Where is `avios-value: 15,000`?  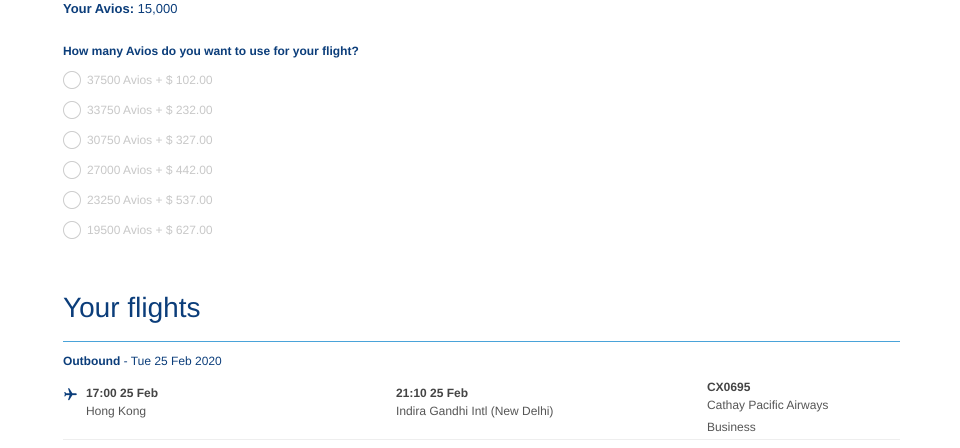 avios-value: 15,000 is located at coordinates (158, 8).